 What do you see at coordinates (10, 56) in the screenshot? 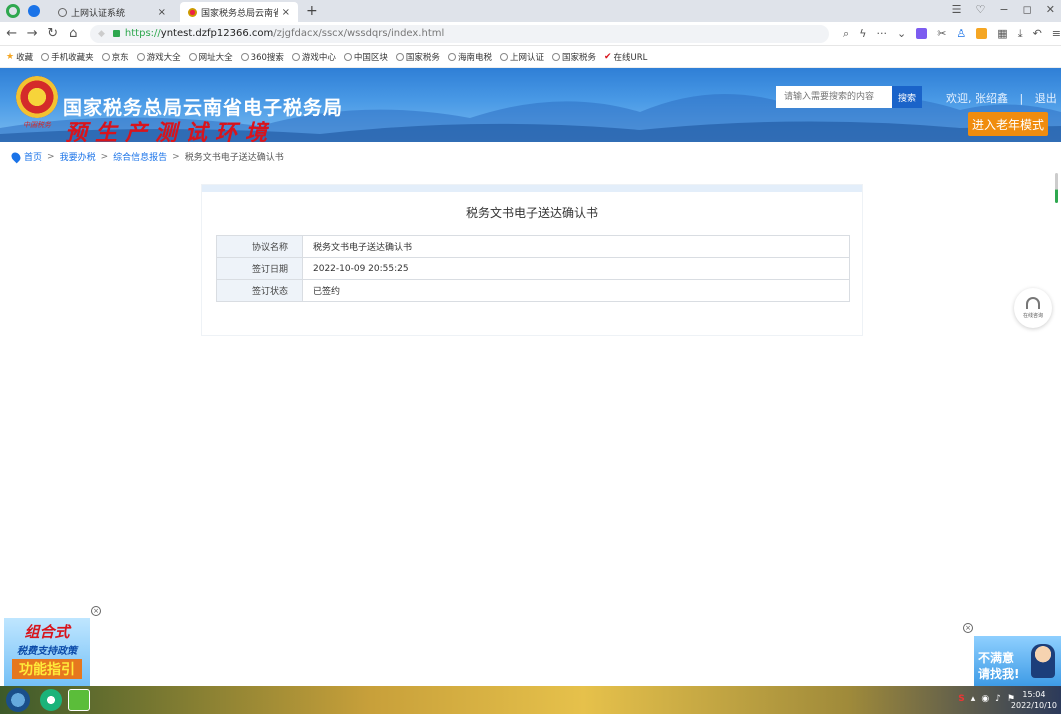
I see `star-icon: ★` at bounding box center [10, 56].